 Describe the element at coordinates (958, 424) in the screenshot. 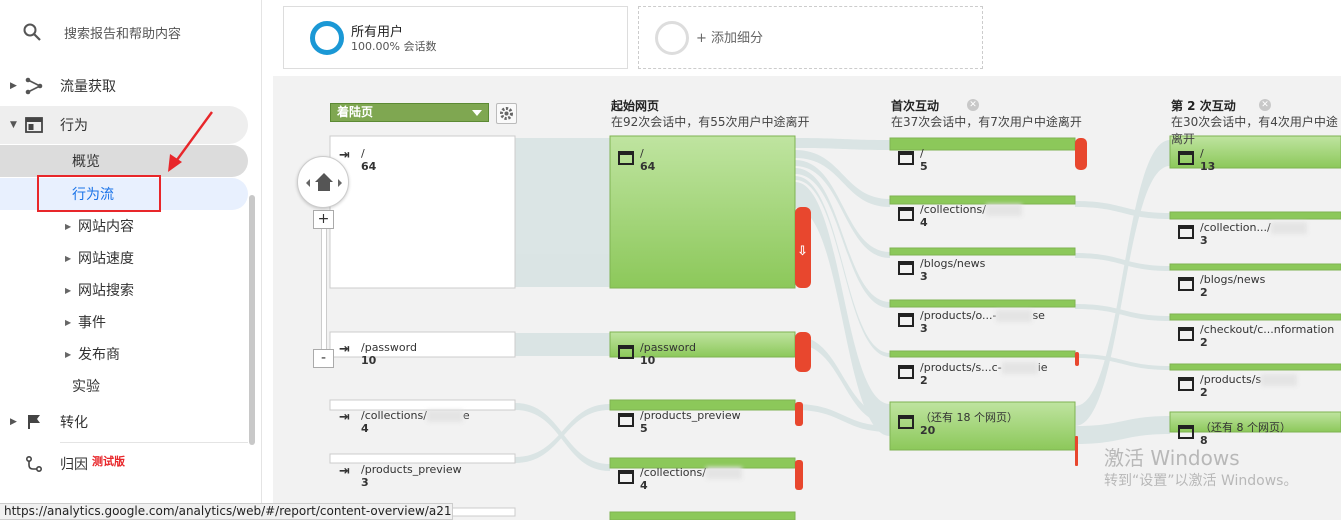

I see `node-label: （还有 18 个网页） 20` at that location.